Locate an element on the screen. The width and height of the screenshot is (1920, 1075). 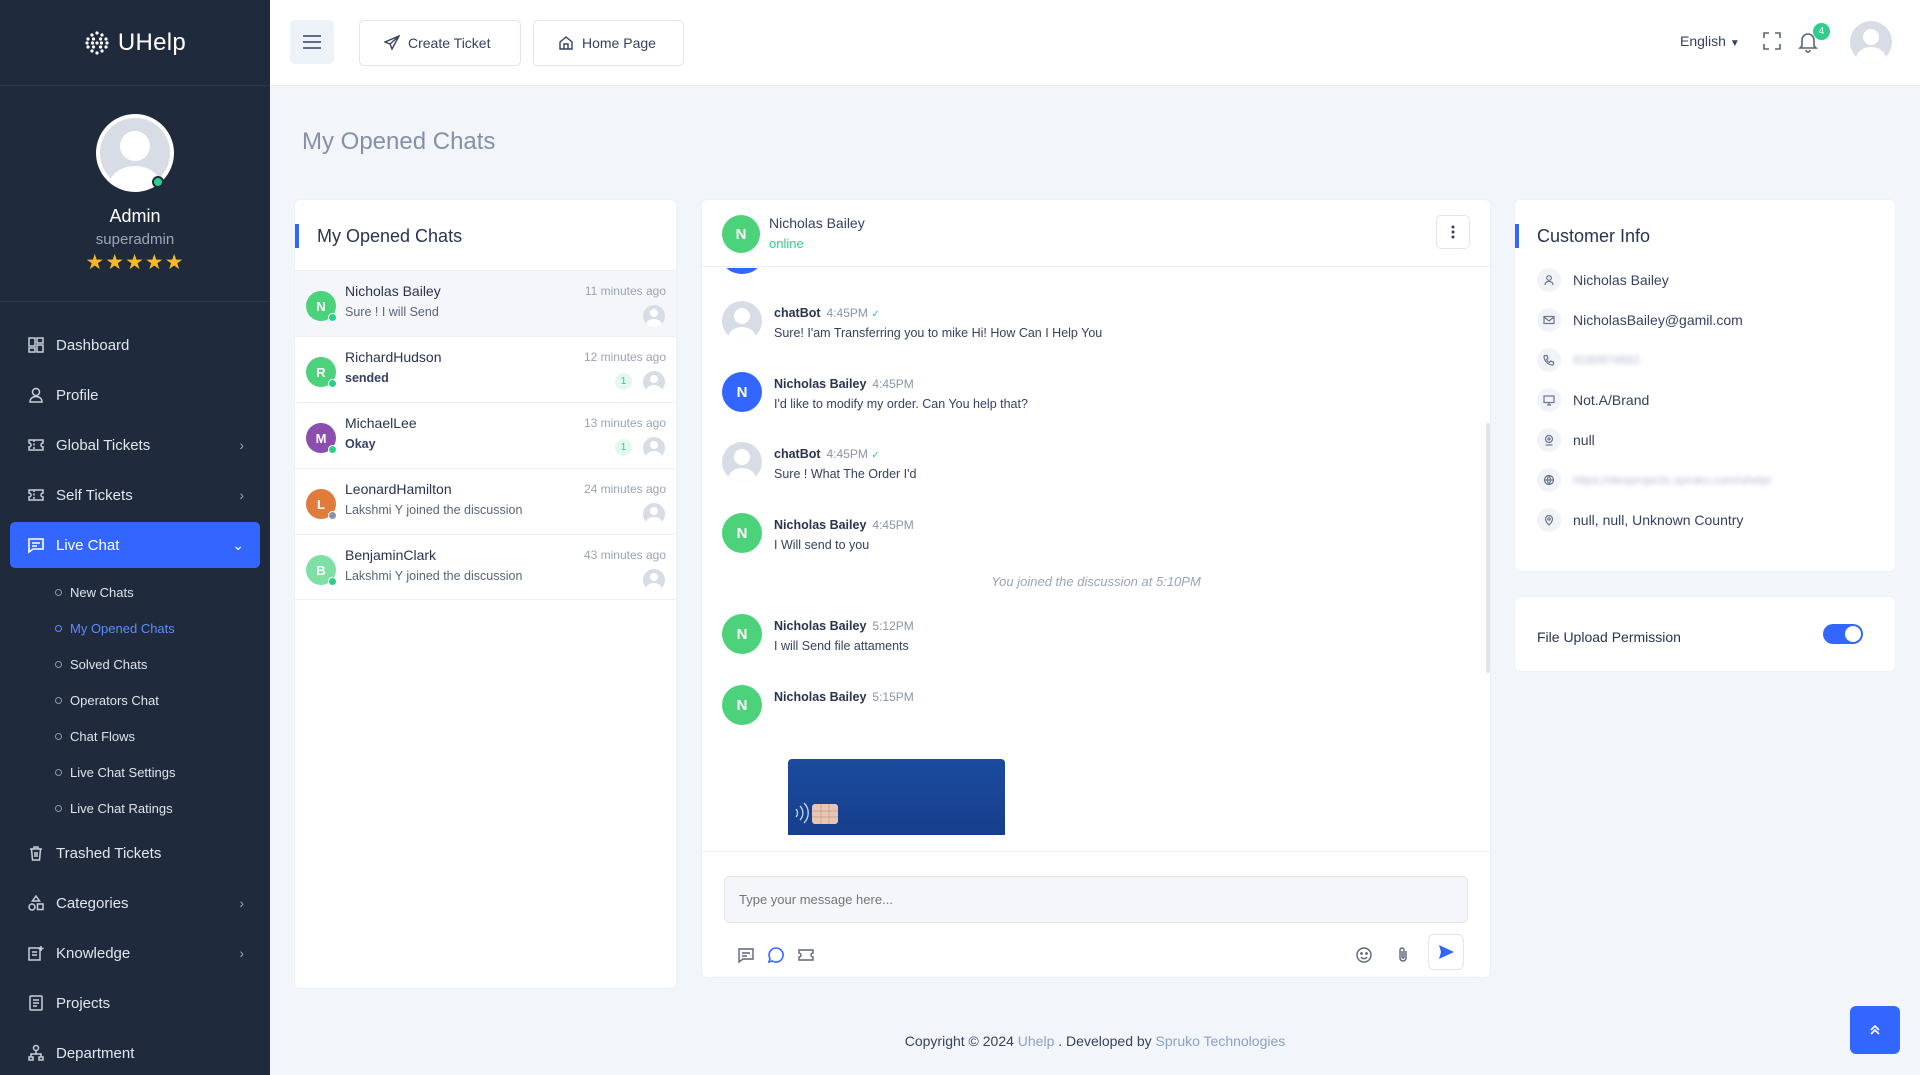
customer-url-row: https://devprojects.spruko.com/uhelp/ is located at coordinates (1654, 480).